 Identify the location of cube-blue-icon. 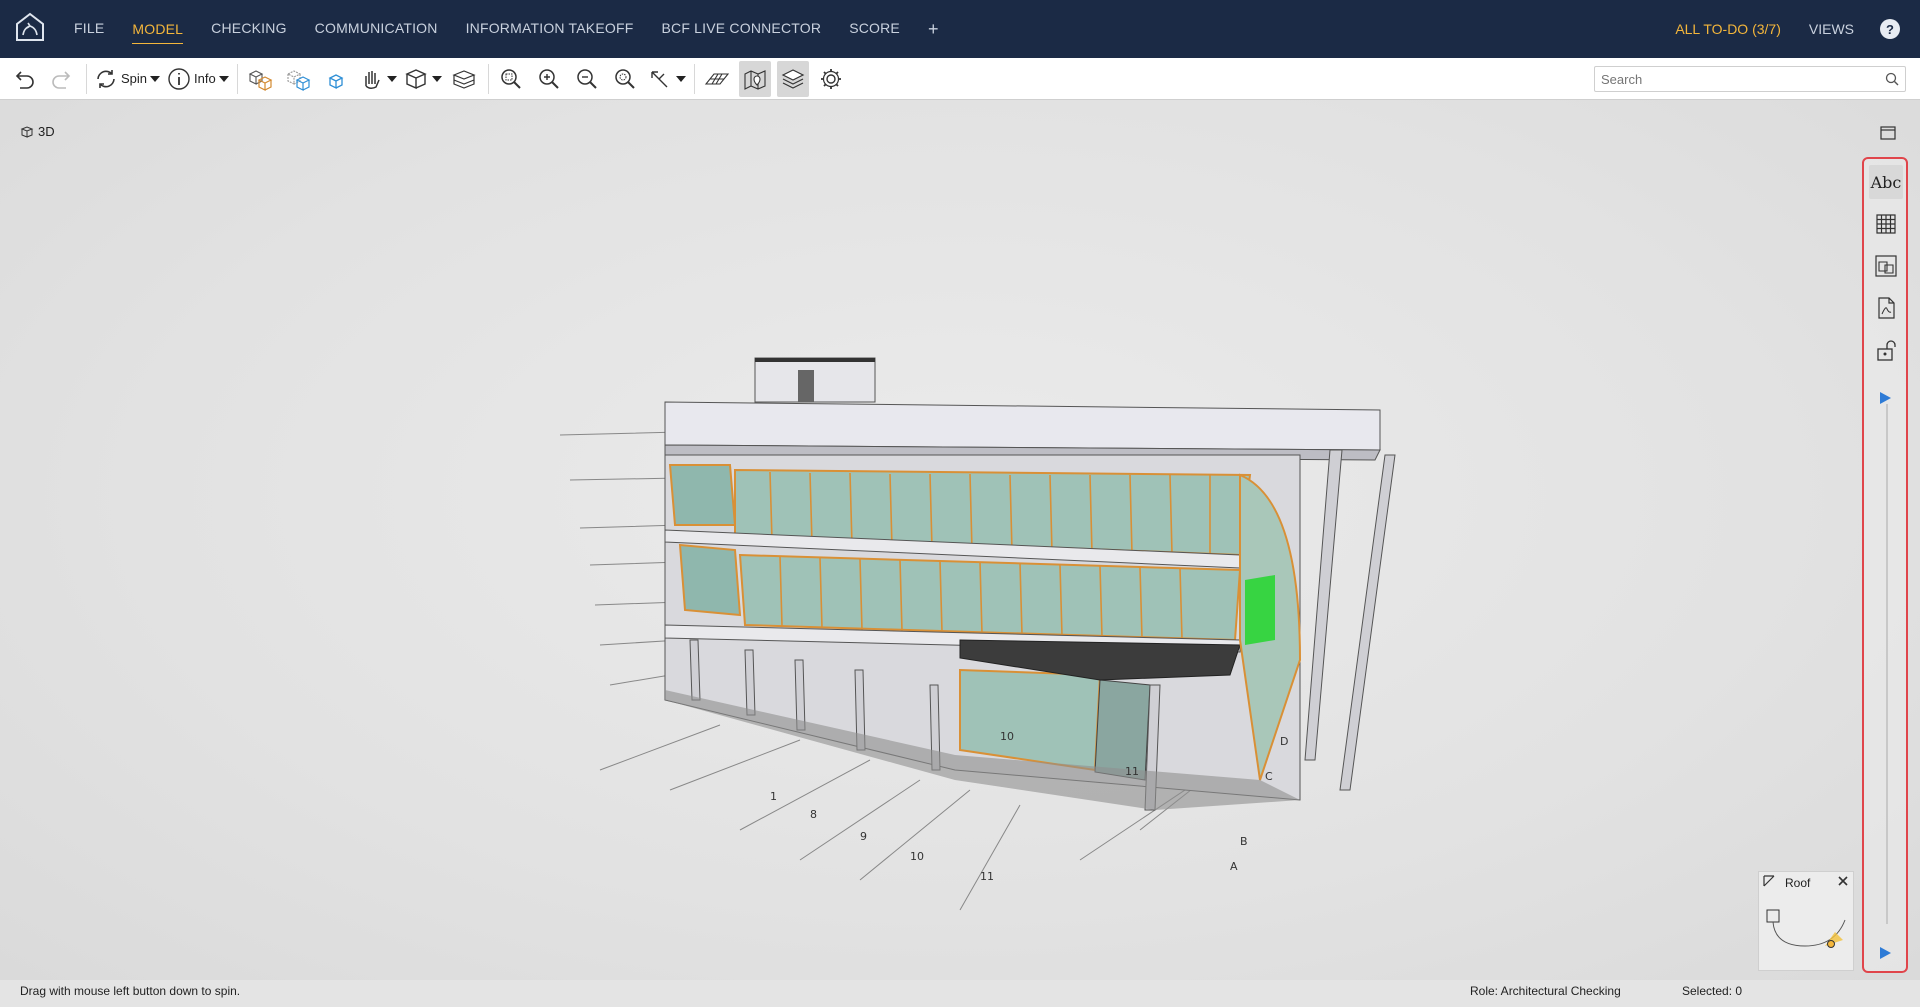
(336, 81).